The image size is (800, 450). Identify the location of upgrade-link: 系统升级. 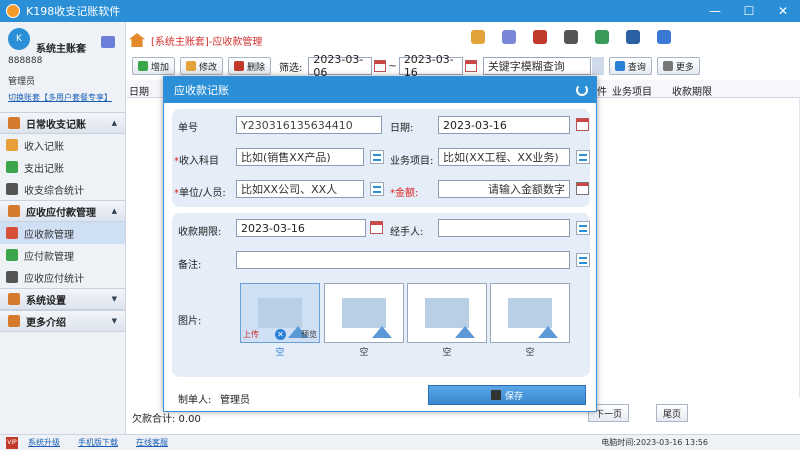
(44, 442).